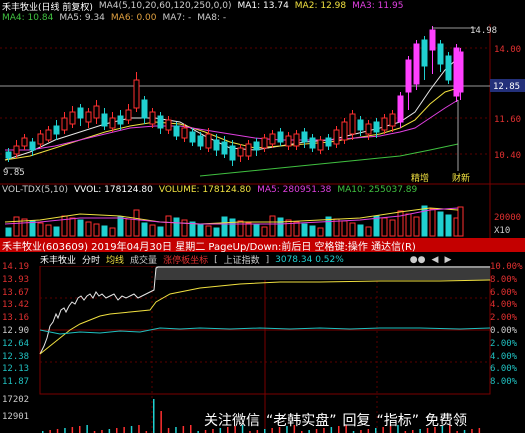  I want to click on stock-title: 禾丰牧业(日线 前复权), so click(47, 6).